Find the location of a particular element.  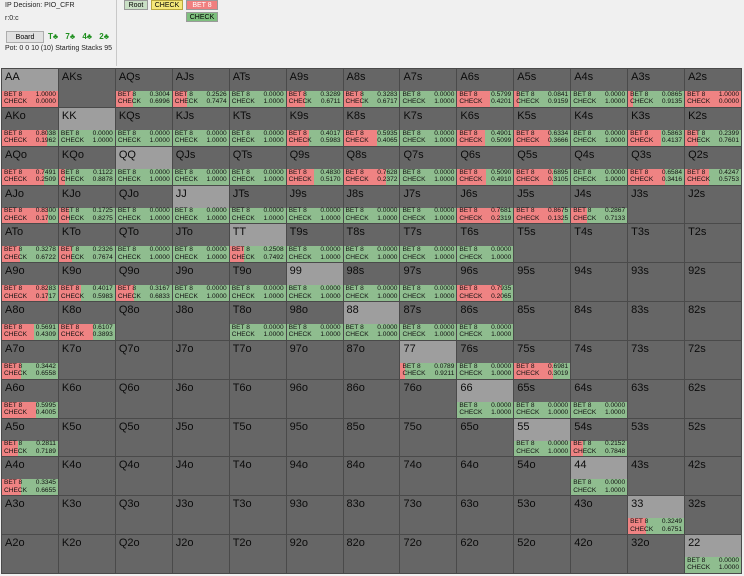

hand-cell: K7o is located at coordinates (86, 359).